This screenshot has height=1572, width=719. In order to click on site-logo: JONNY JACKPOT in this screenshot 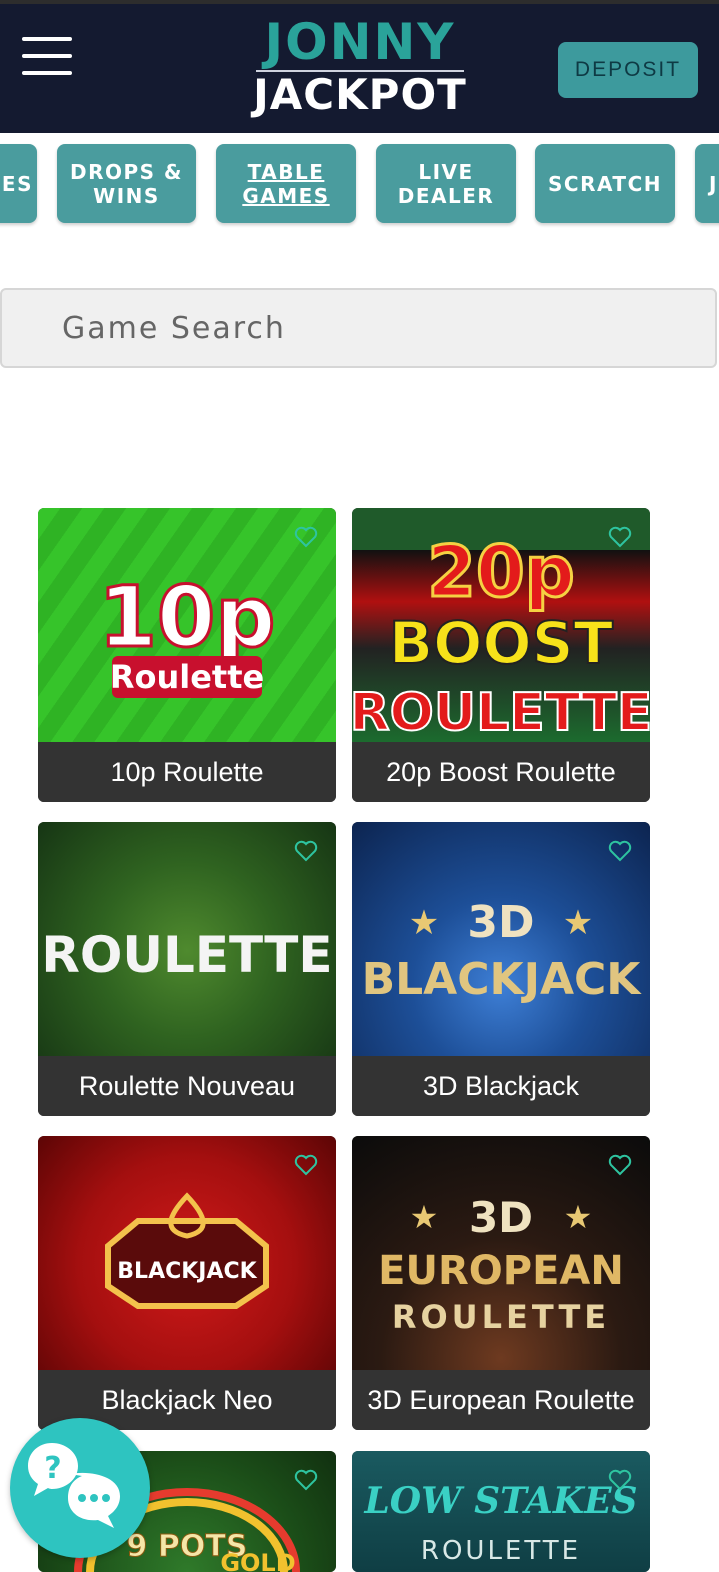, I will do `click(360, 69)`.